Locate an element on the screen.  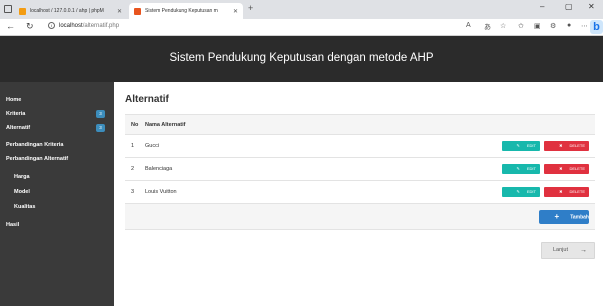
sidebar-item-hasil: Hasil is located at coordinates (12, 225).